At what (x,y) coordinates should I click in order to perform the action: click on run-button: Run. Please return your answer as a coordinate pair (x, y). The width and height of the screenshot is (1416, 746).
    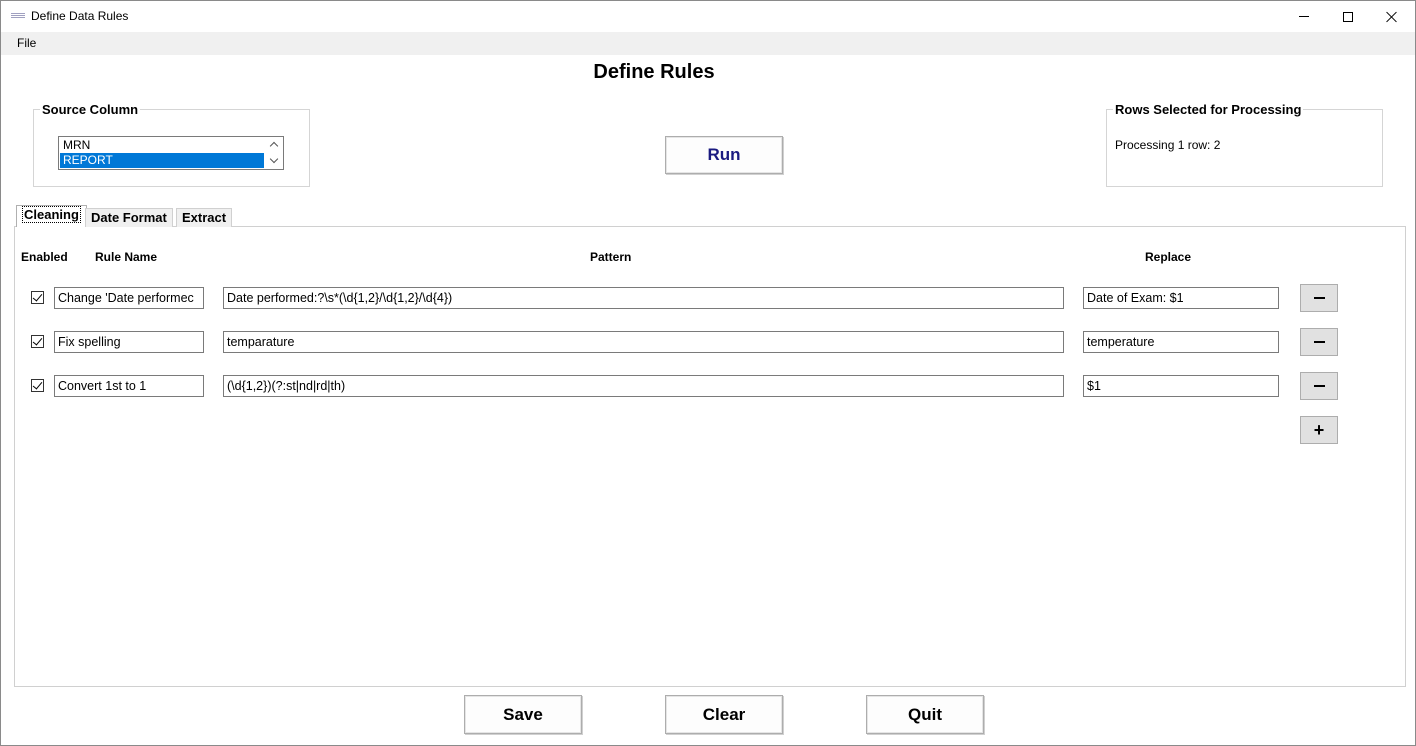
    Looking at the image, I should click on (724, 155).